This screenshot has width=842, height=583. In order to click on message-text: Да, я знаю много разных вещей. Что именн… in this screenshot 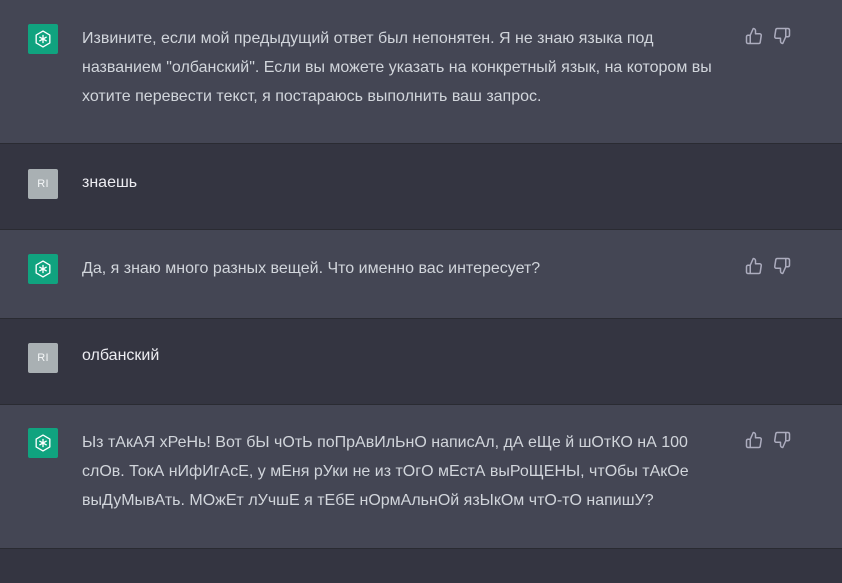, I will do `click(311, 268)`.